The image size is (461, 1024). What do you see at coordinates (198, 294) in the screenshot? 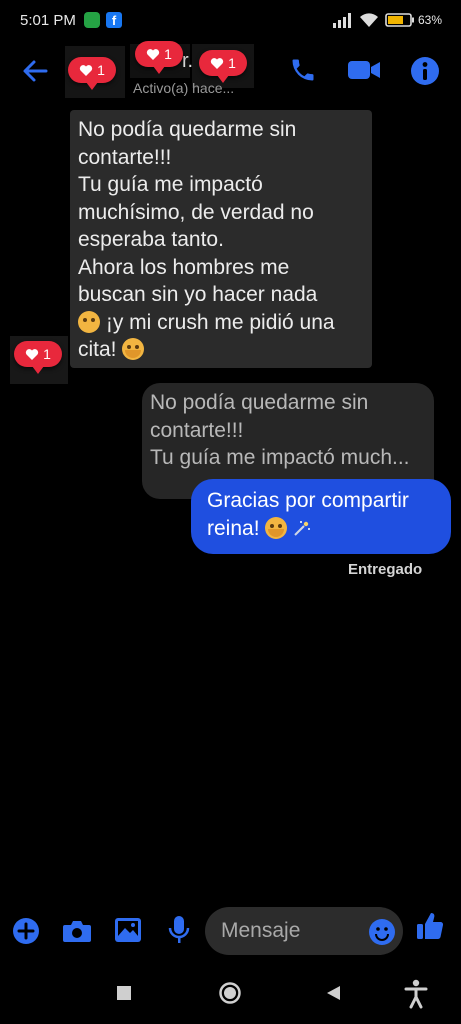
I see `message-line: buscan sin yo hacer nada` at bounding box center [198, 294].